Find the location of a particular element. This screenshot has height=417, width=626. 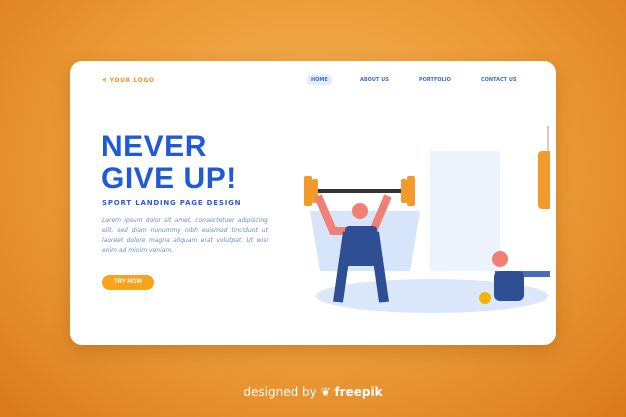

title-line-2: GIVE UP! is located at coordinates (169, 178).